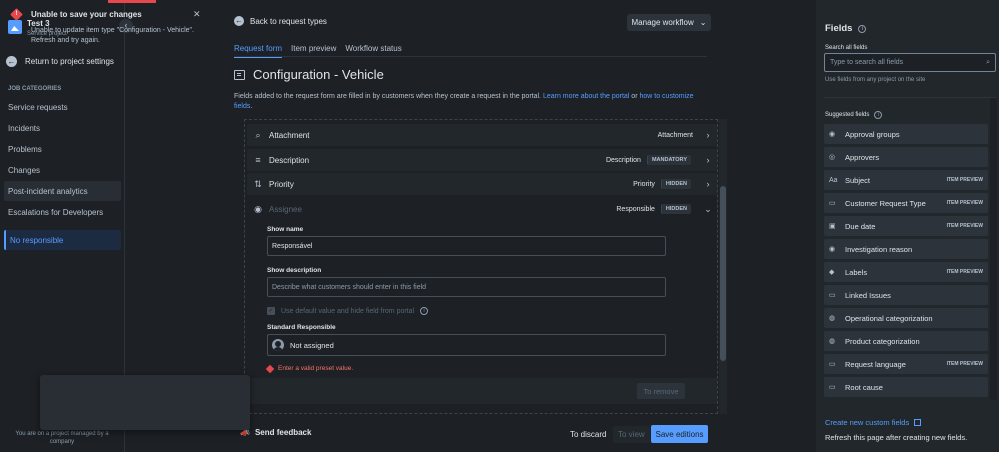 This screenshot has height=452, width=999. Describe the element at coordinates (661, 391) in the screenshot. I see `remove-field-button: To remove` at that location.